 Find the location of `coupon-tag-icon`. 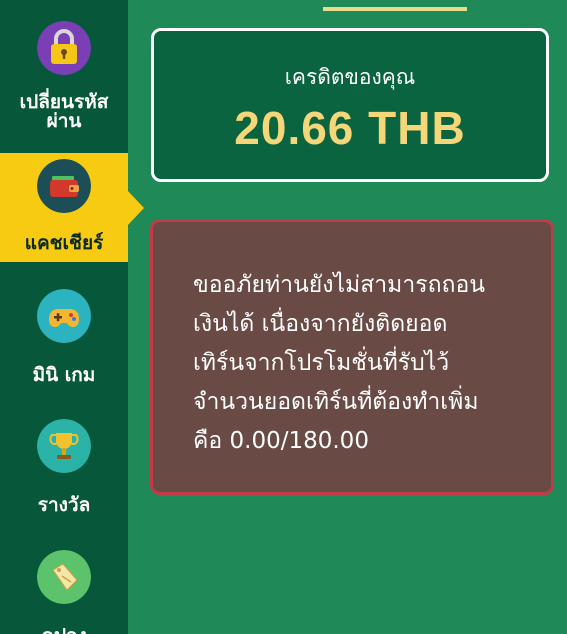

coupon-tag-icon is located at coordinates (64, 577).